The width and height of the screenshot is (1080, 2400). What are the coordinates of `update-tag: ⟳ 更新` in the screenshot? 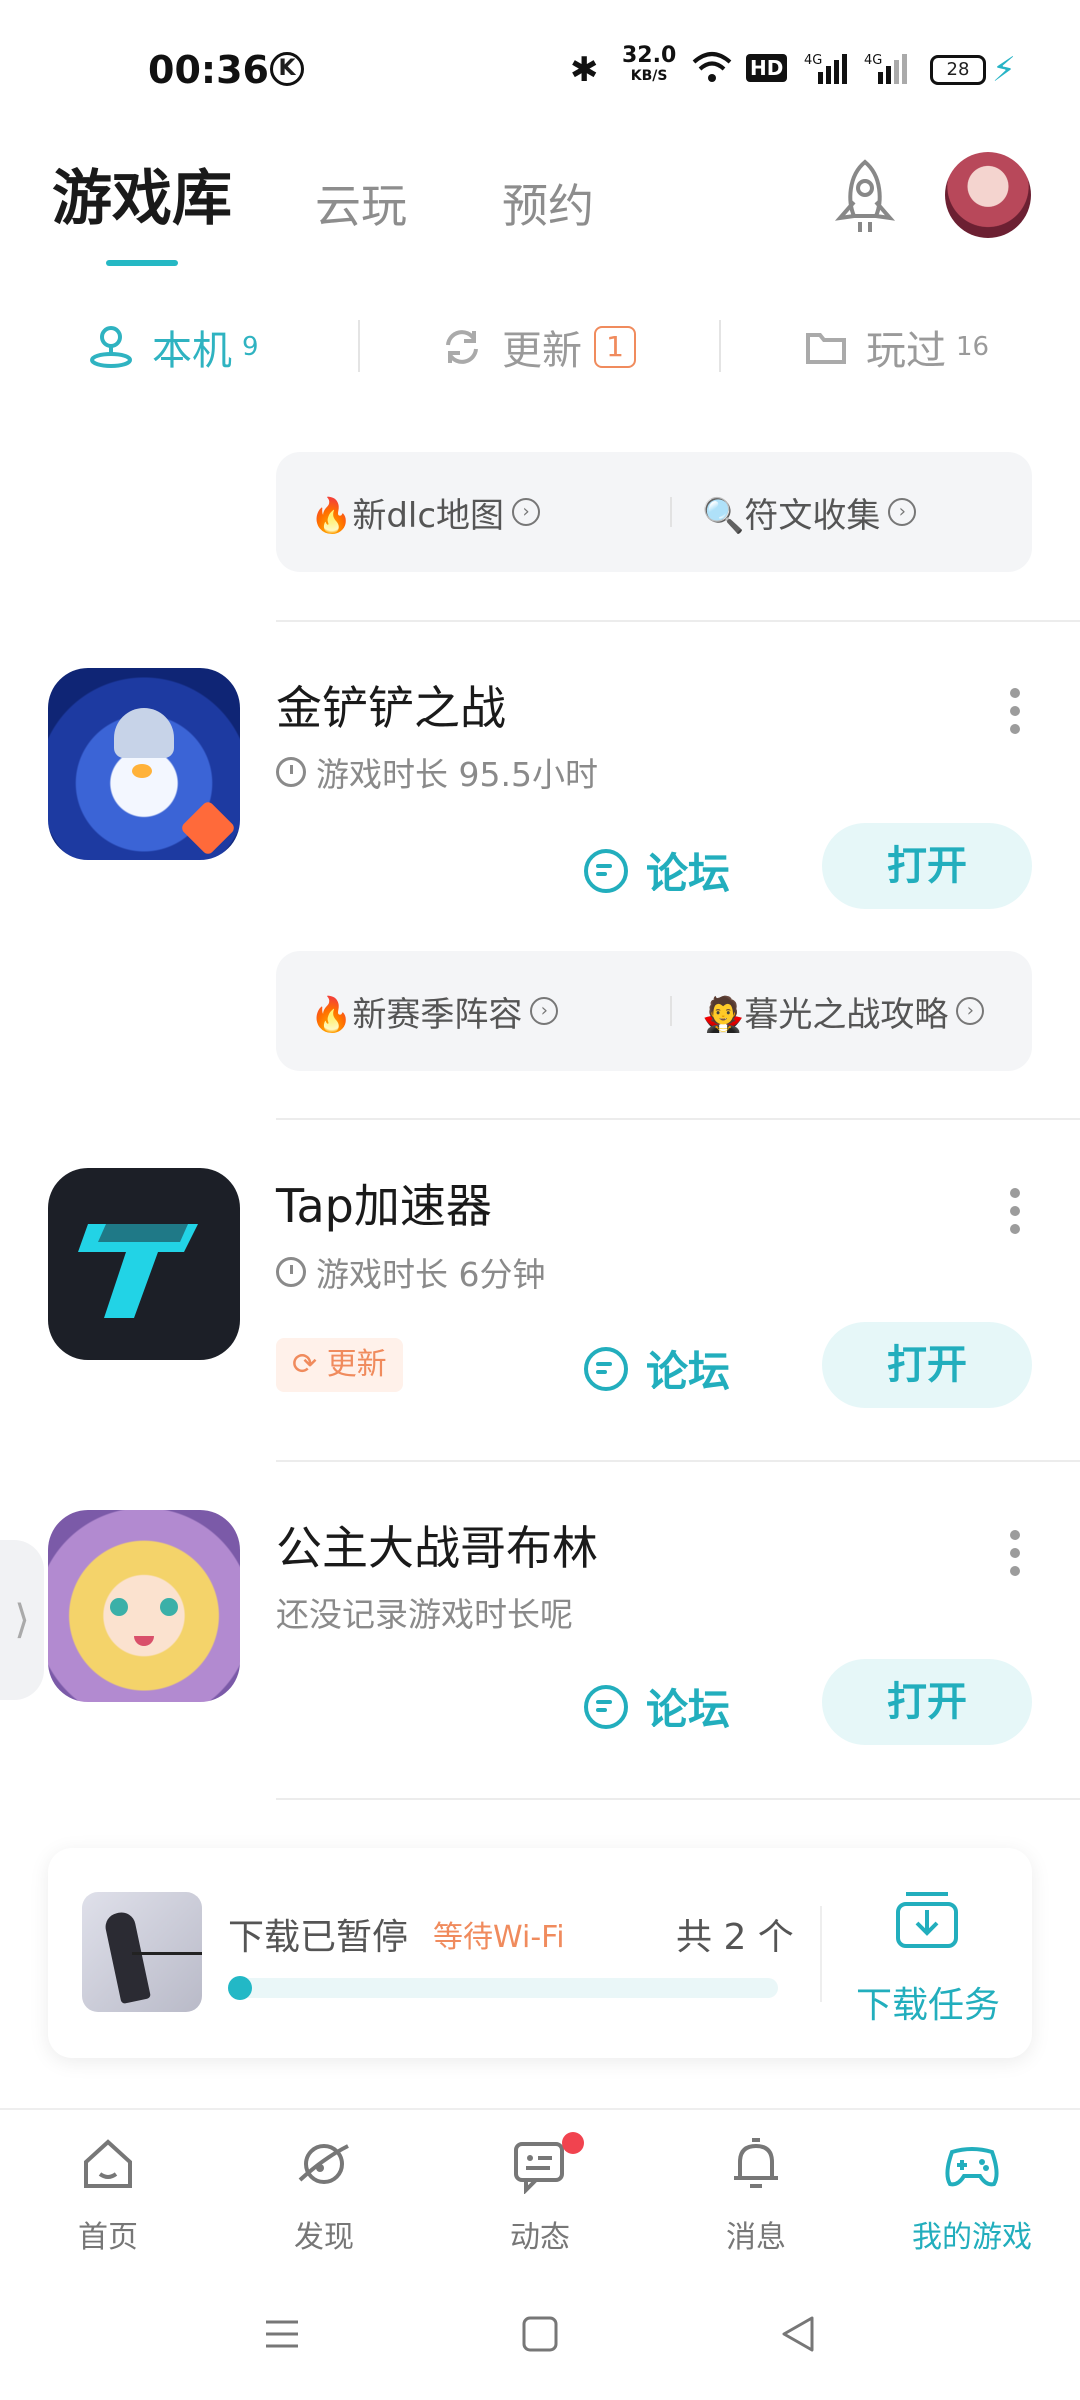 It's located at (339, 1365).